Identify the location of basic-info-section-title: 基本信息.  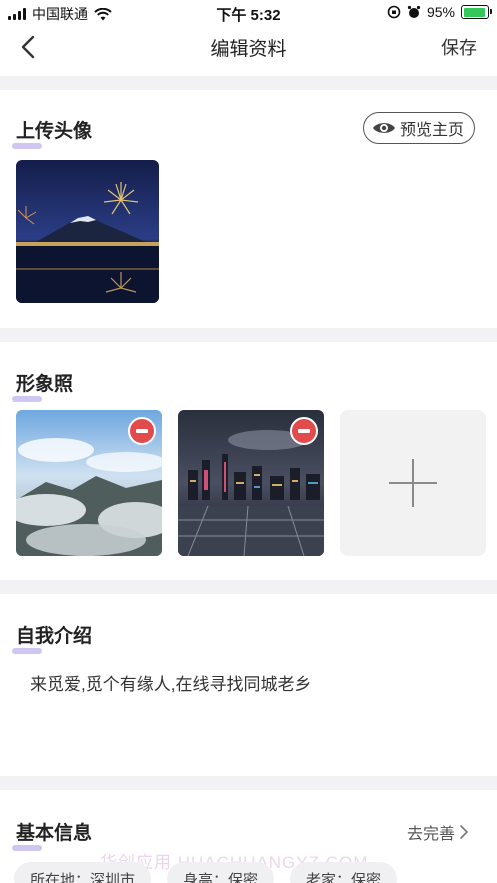
(52, 834).